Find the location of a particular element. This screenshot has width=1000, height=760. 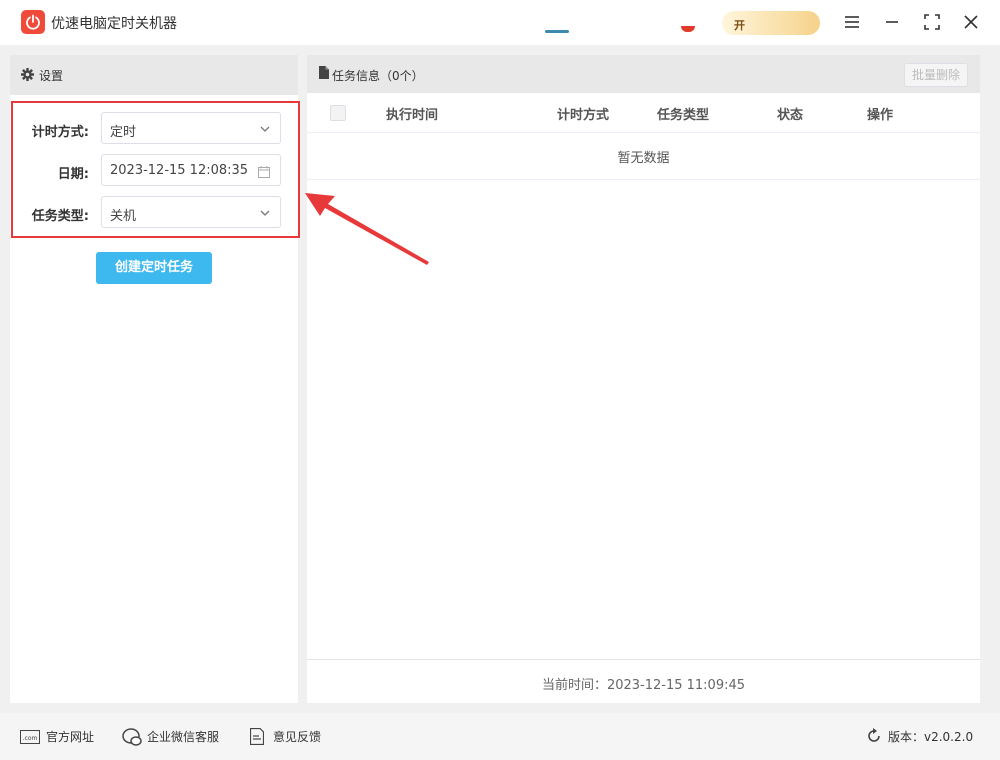

promo-graphic is located at coordinates (557, 31).